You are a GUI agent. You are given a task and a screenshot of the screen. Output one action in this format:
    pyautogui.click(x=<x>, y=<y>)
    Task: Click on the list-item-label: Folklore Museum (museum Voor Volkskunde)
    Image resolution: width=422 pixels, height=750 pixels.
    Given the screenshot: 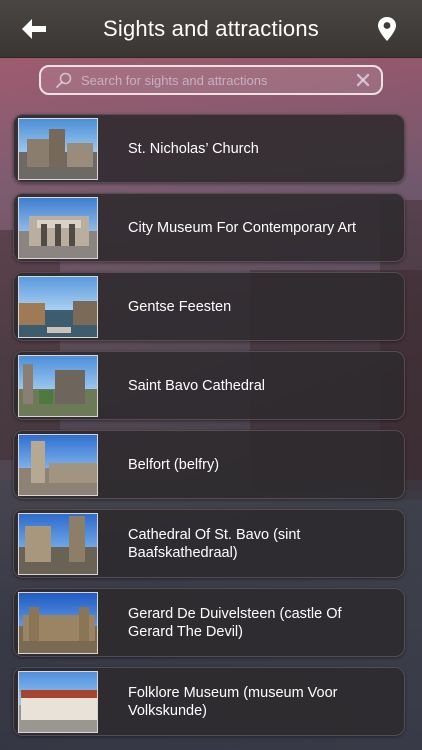 What is the action you would take?
    pyautogui.click(x=233, y=701)
    